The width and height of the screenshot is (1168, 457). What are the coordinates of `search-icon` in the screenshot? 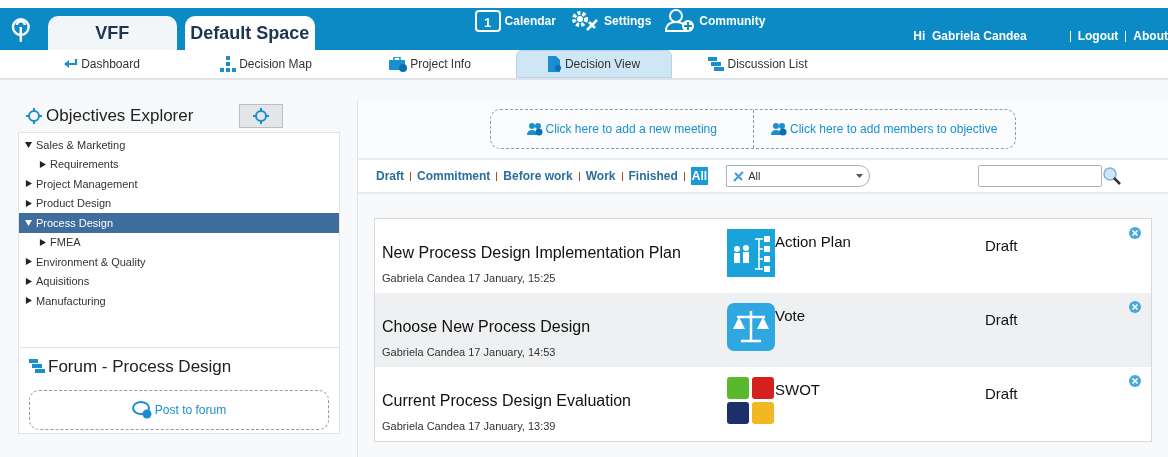 It's located at (1112, 176).